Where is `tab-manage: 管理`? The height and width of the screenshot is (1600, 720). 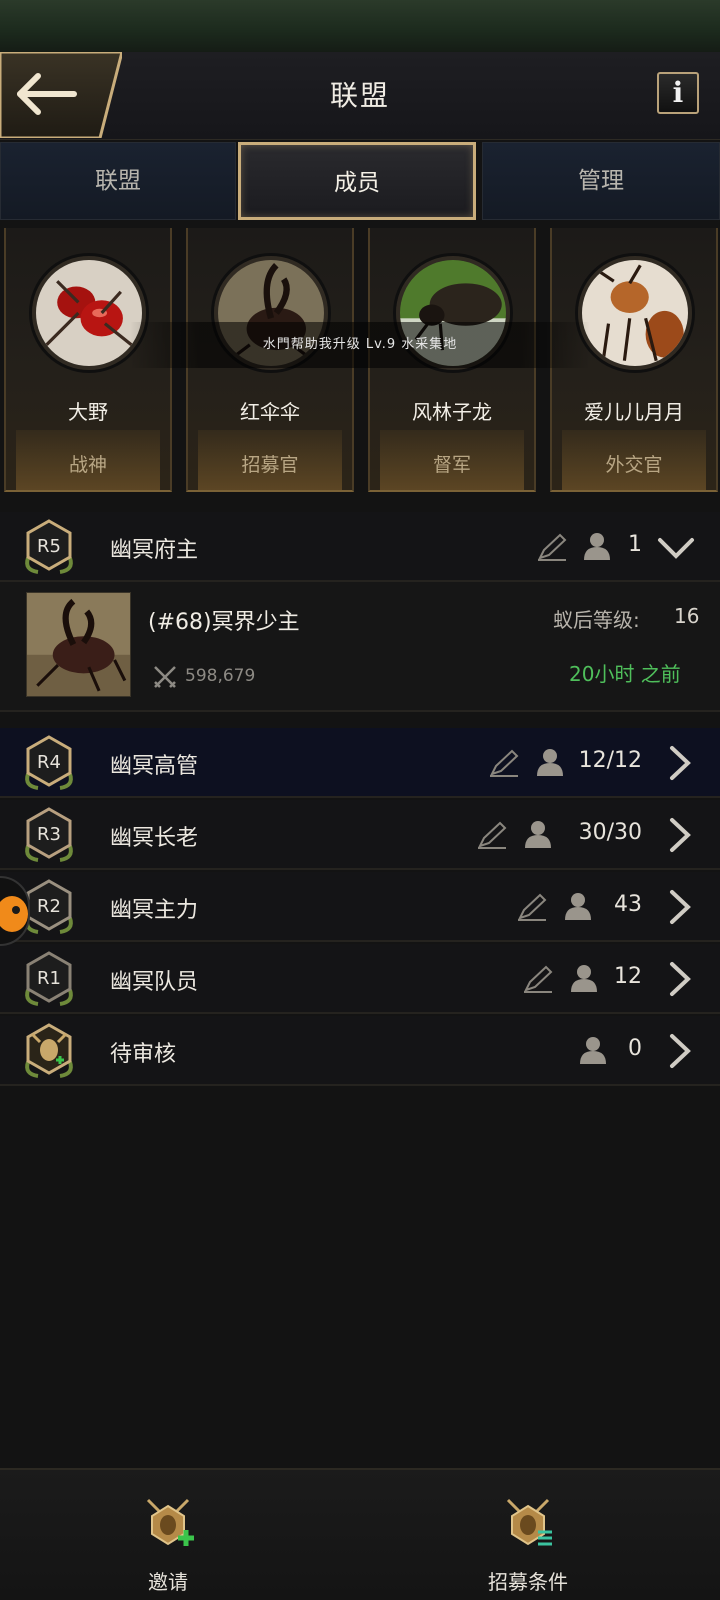 tab-manage: 管理 is located at coordinates (601, 181).